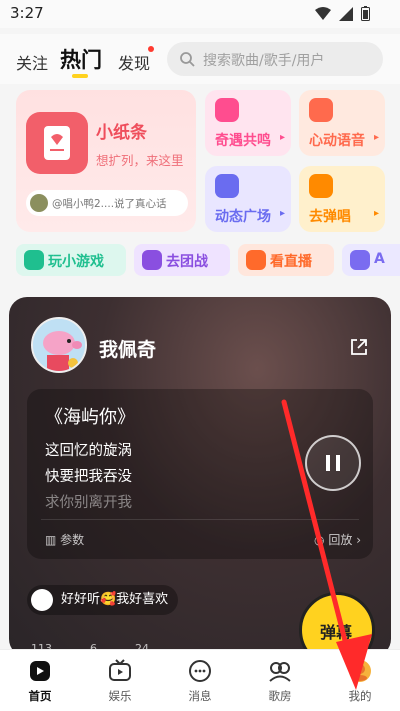  What do you see at coordinates (200, 671) in the screenshot?
I see `message-icon` at bounding box center [200, 671].